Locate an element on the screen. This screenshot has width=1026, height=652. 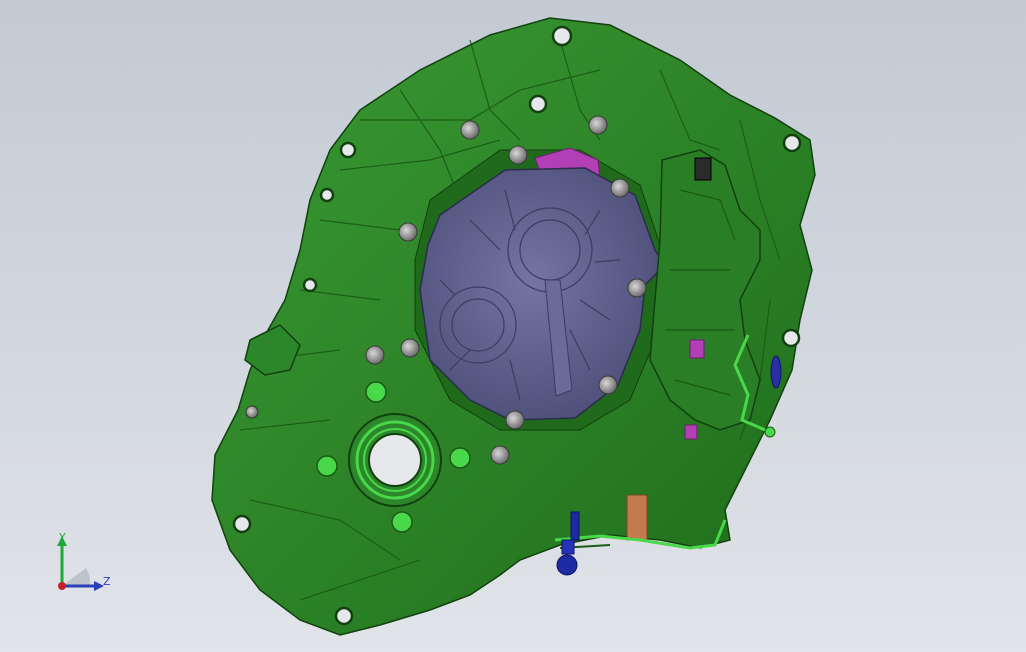
y-axis-label: Y is located at coordinates (62, 537).